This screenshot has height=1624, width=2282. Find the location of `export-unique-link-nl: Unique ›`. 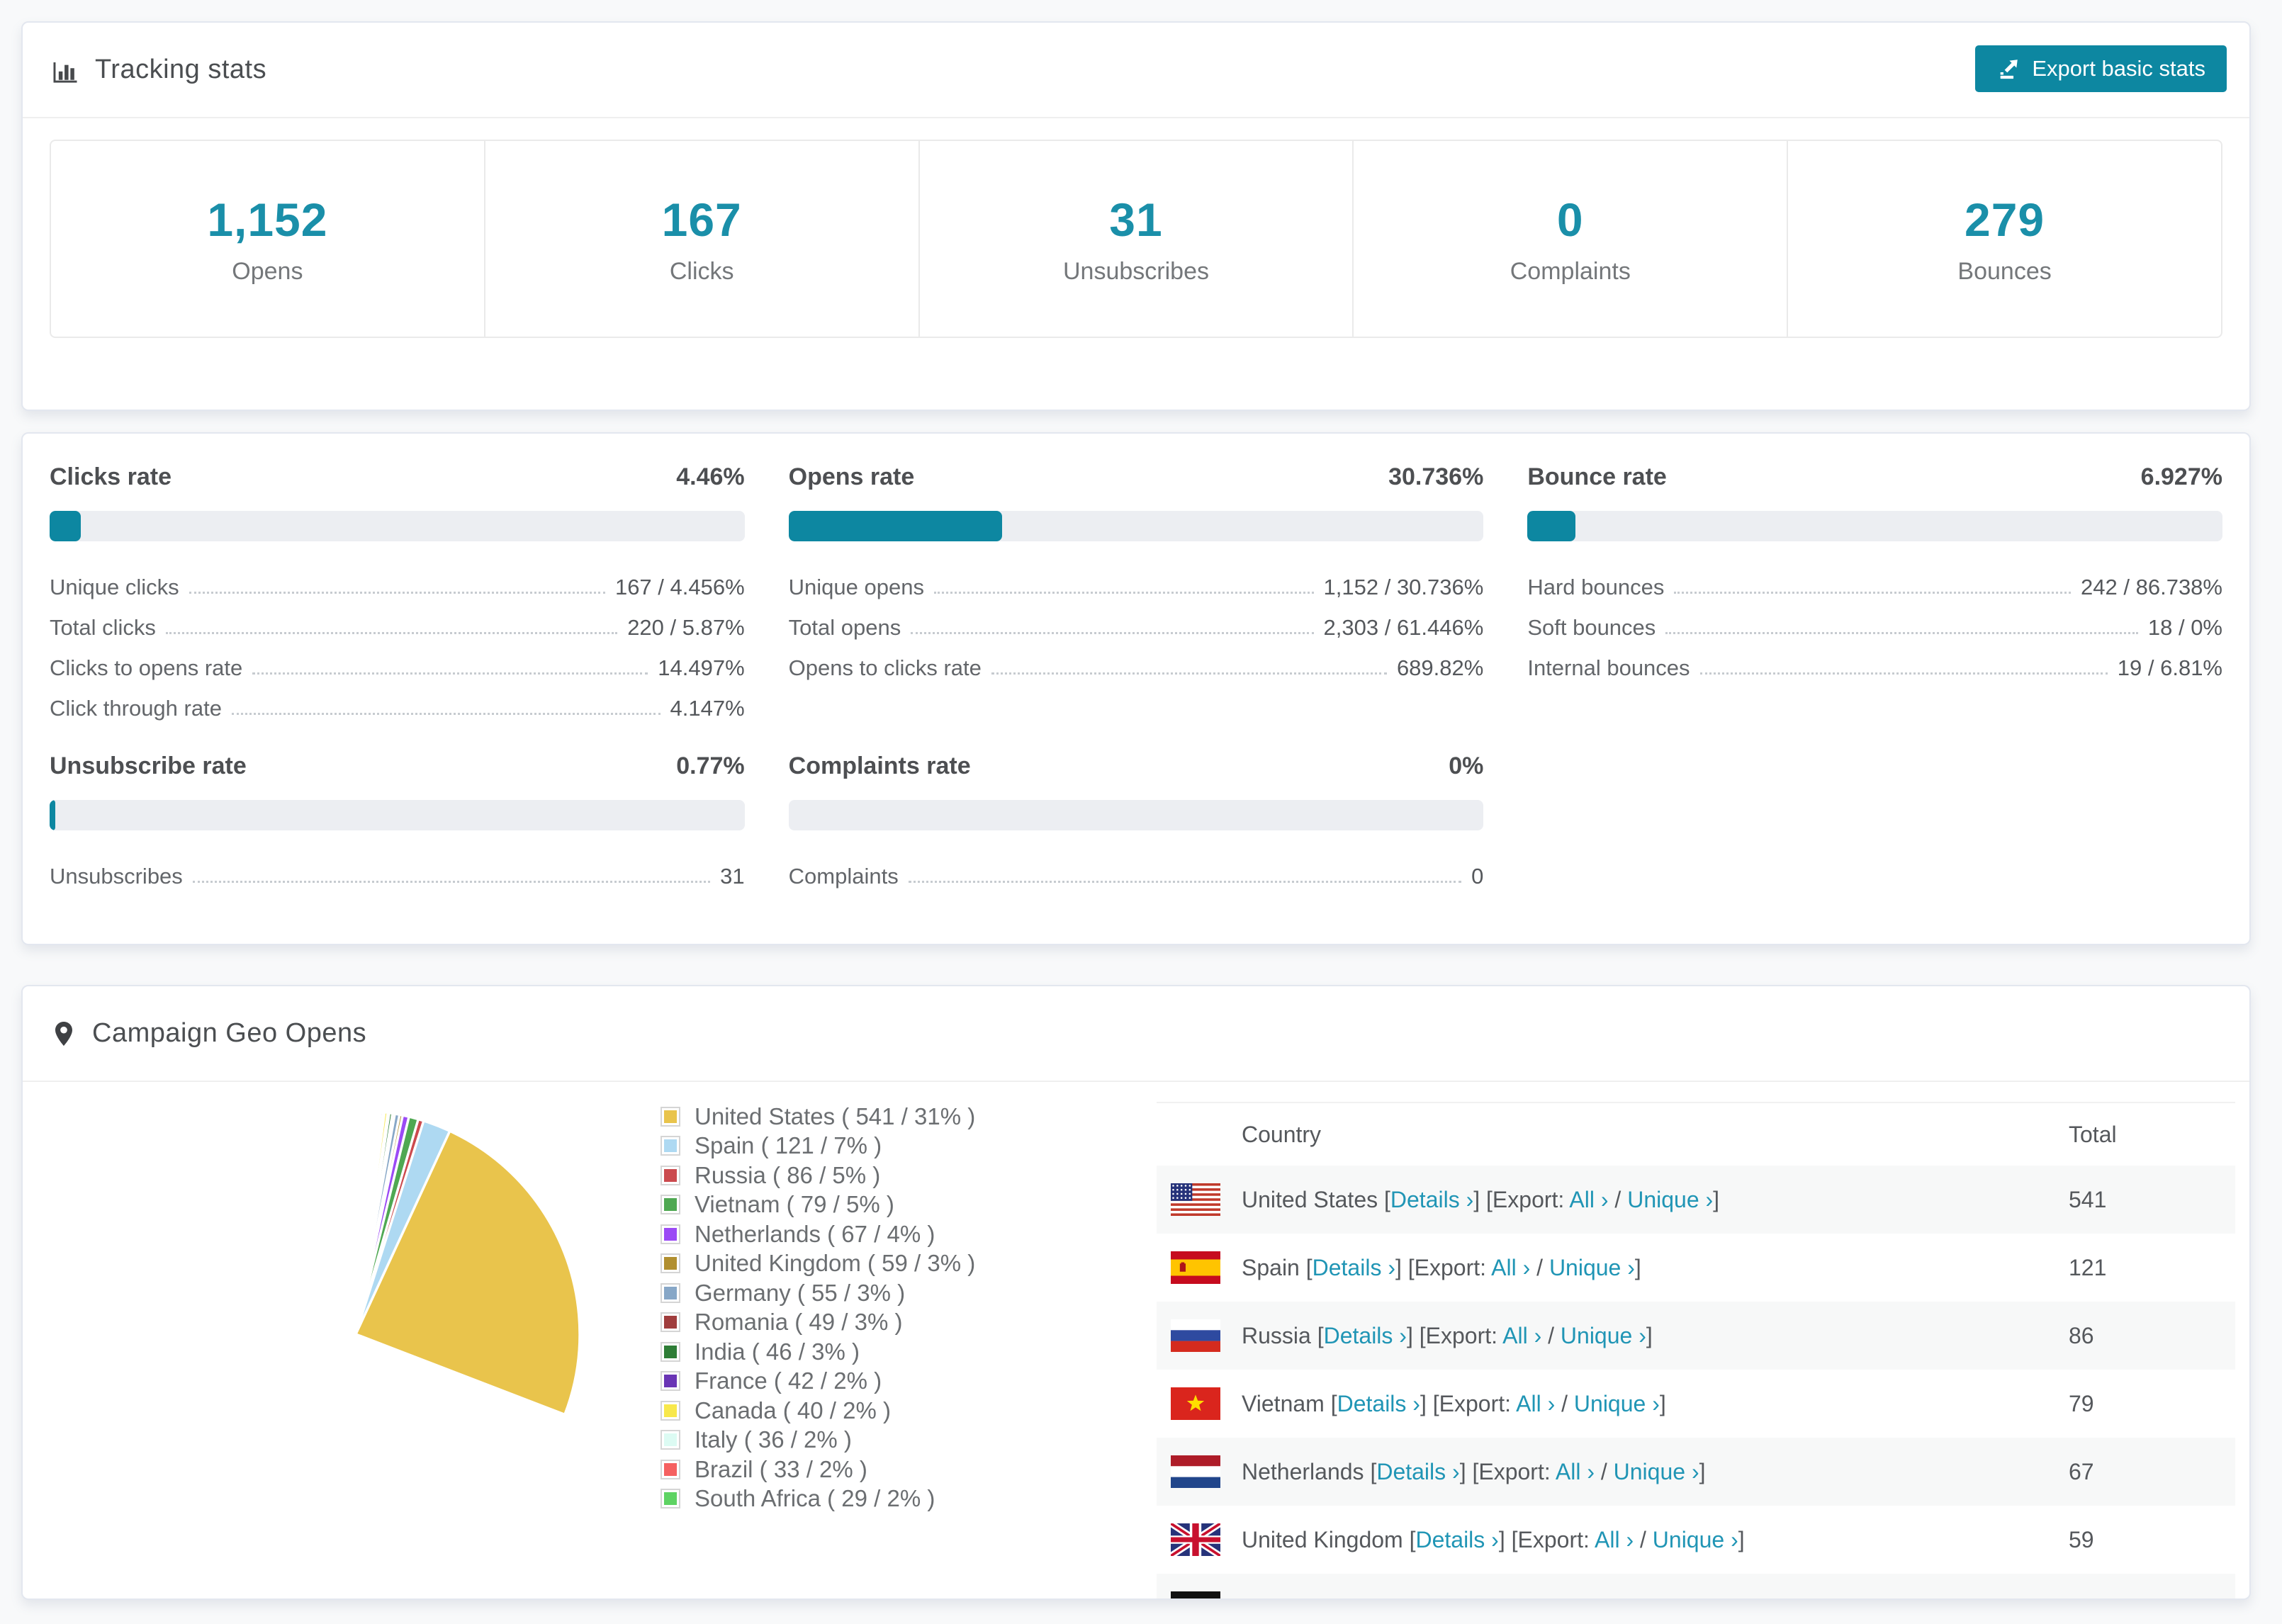

export-unique-link-nl: Unique › is located at coordinates (1656, 1471).